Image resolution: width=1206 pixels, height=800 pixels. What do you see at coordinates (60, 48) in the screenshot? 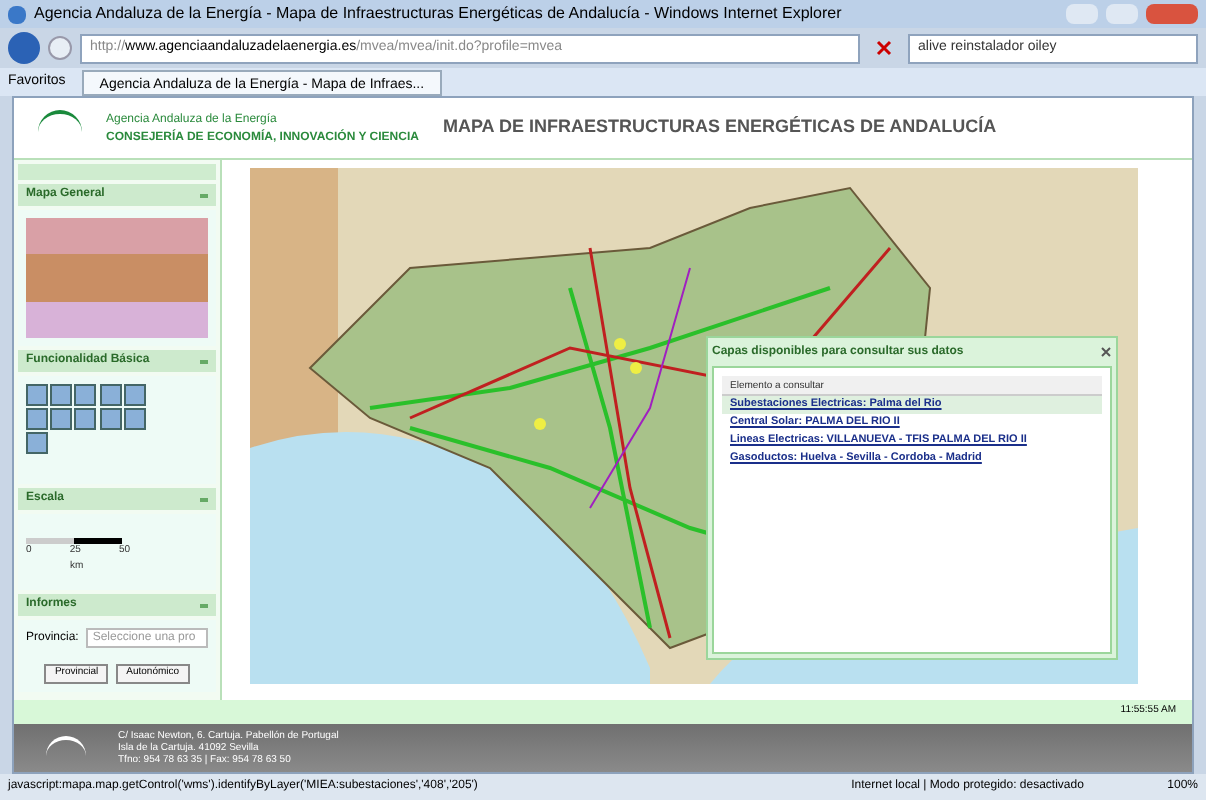
I see `forward-button` at bounding box center [60, 48].